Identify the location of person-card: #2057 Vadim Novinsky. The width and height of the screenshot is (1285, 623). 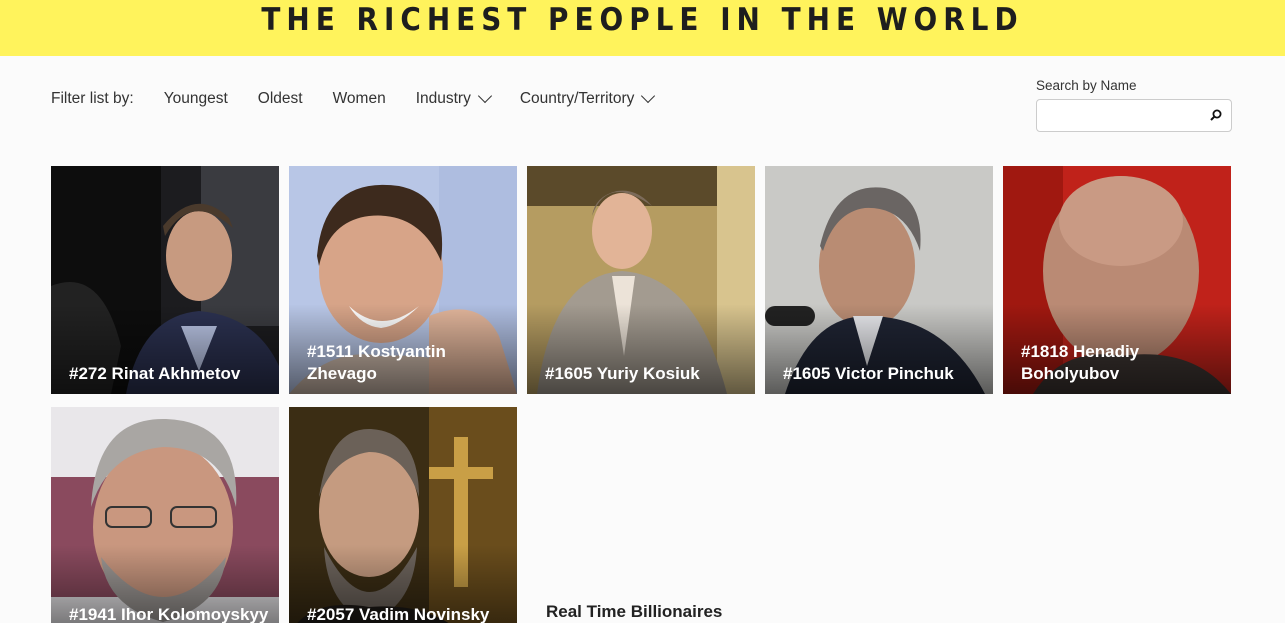
(403, 515).